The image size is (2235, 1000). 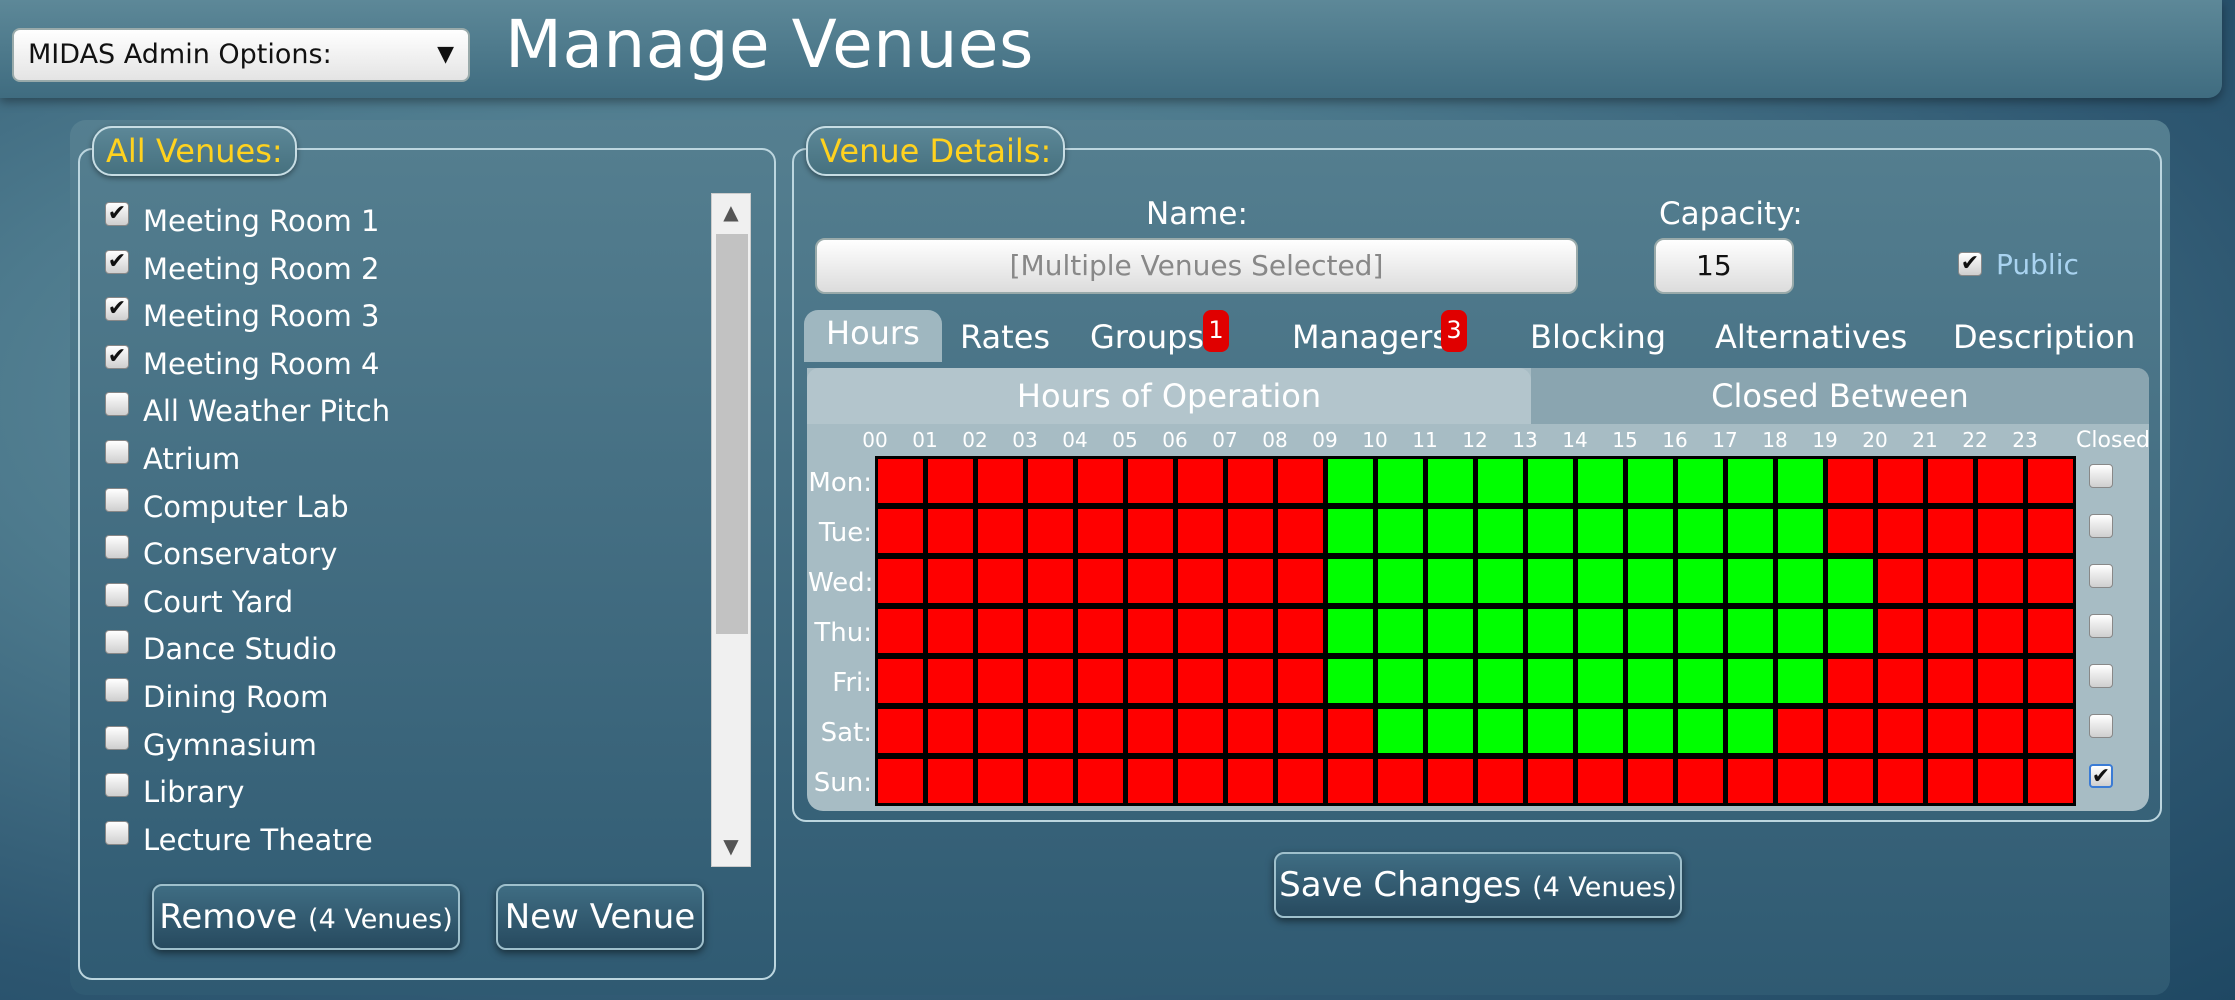 I want to click on day-closed-checkbox: ✔, so click(x=2101, y=776).